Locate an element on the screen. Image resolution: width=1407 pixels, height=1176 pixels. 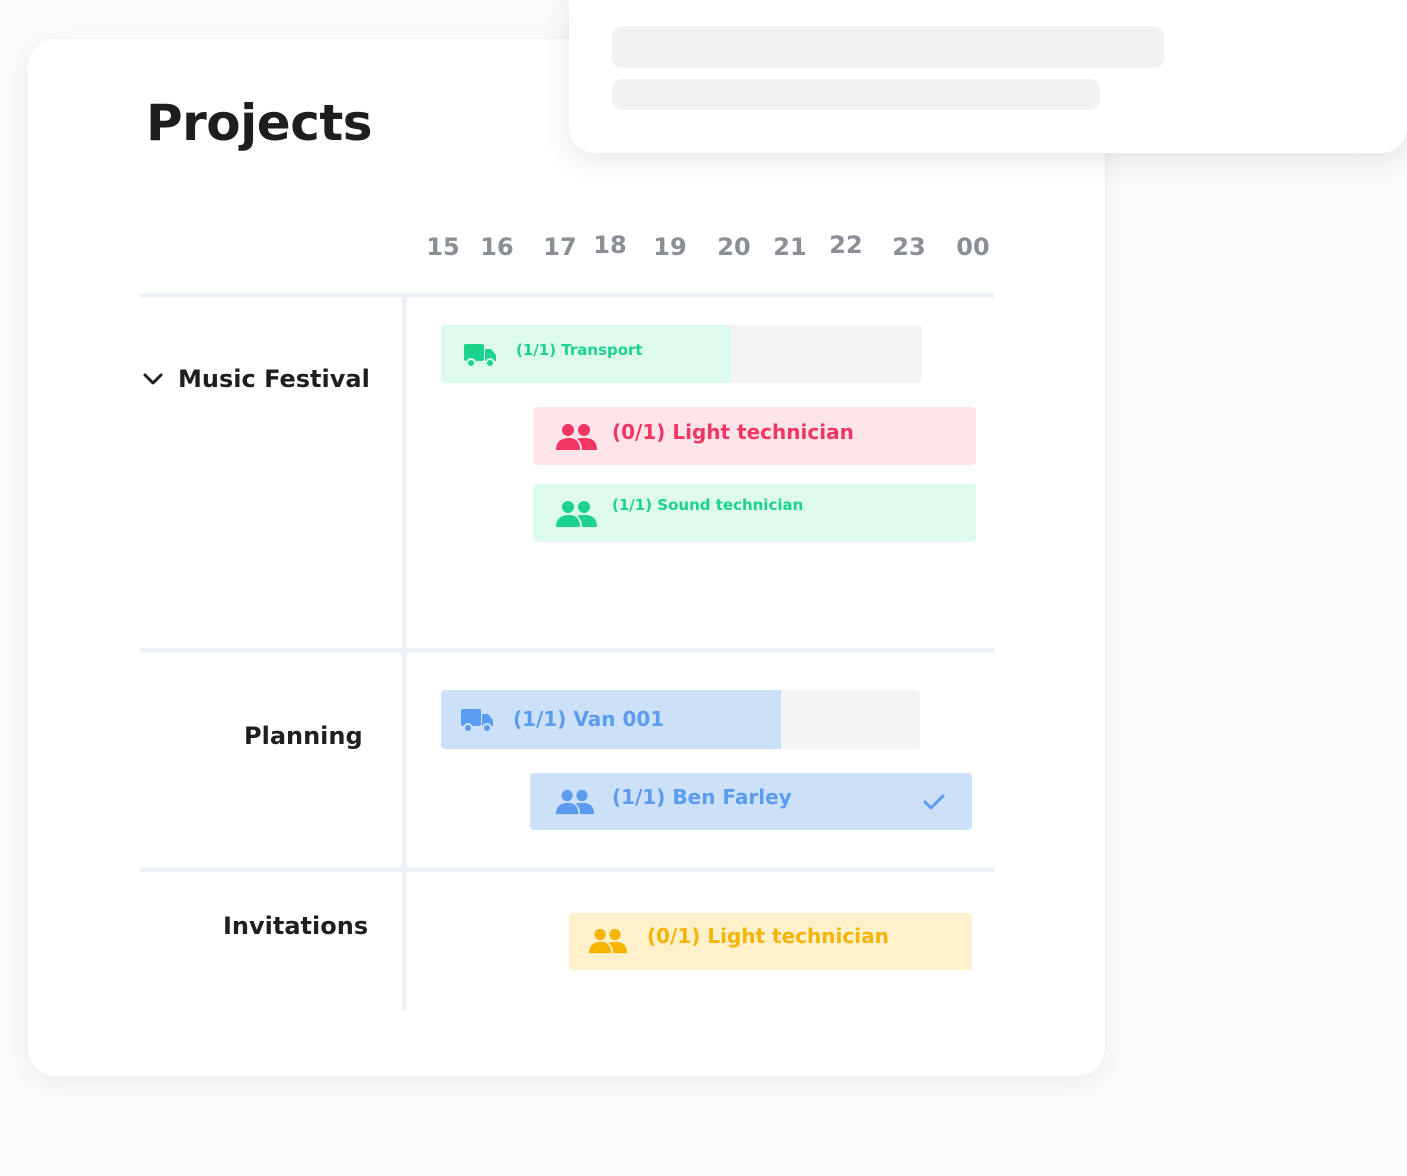
hour-label: 21 is located at coordinates (790, 247).